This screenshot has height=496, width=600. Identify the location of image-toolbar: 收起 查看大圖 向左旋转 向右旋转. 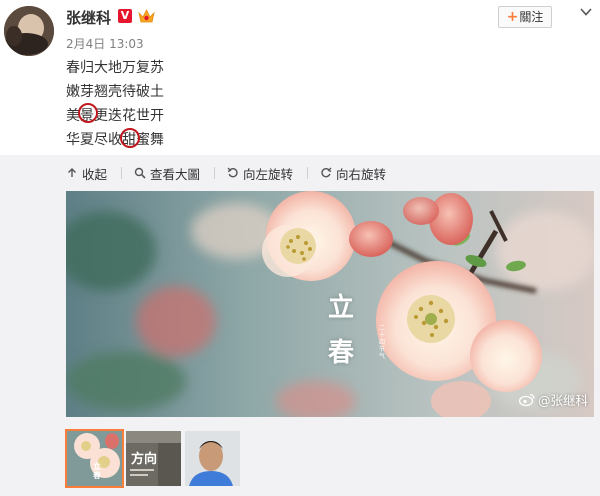
(233, 173).